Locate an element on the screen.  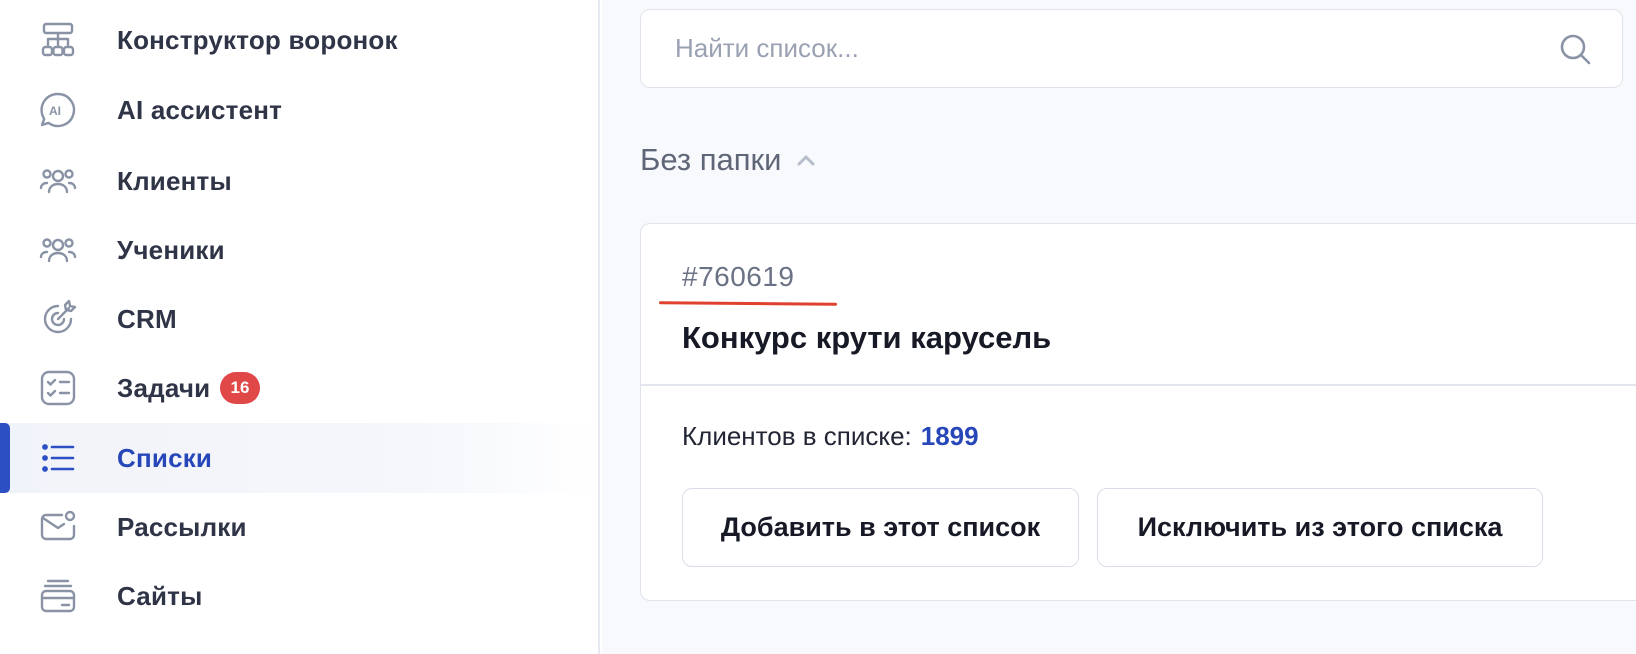
client-count-label: Клиентов в списке: is located at coordinates (797, 436).